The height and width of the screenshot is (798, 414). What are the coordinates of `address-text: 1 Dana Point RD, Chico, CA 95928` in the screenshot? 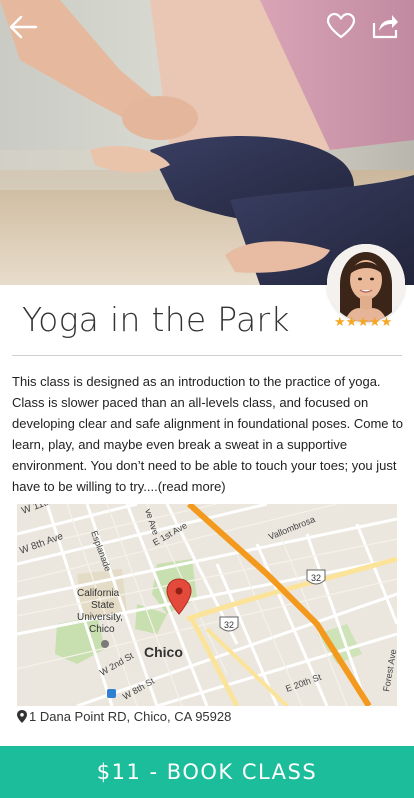 It's located at (130, 716).